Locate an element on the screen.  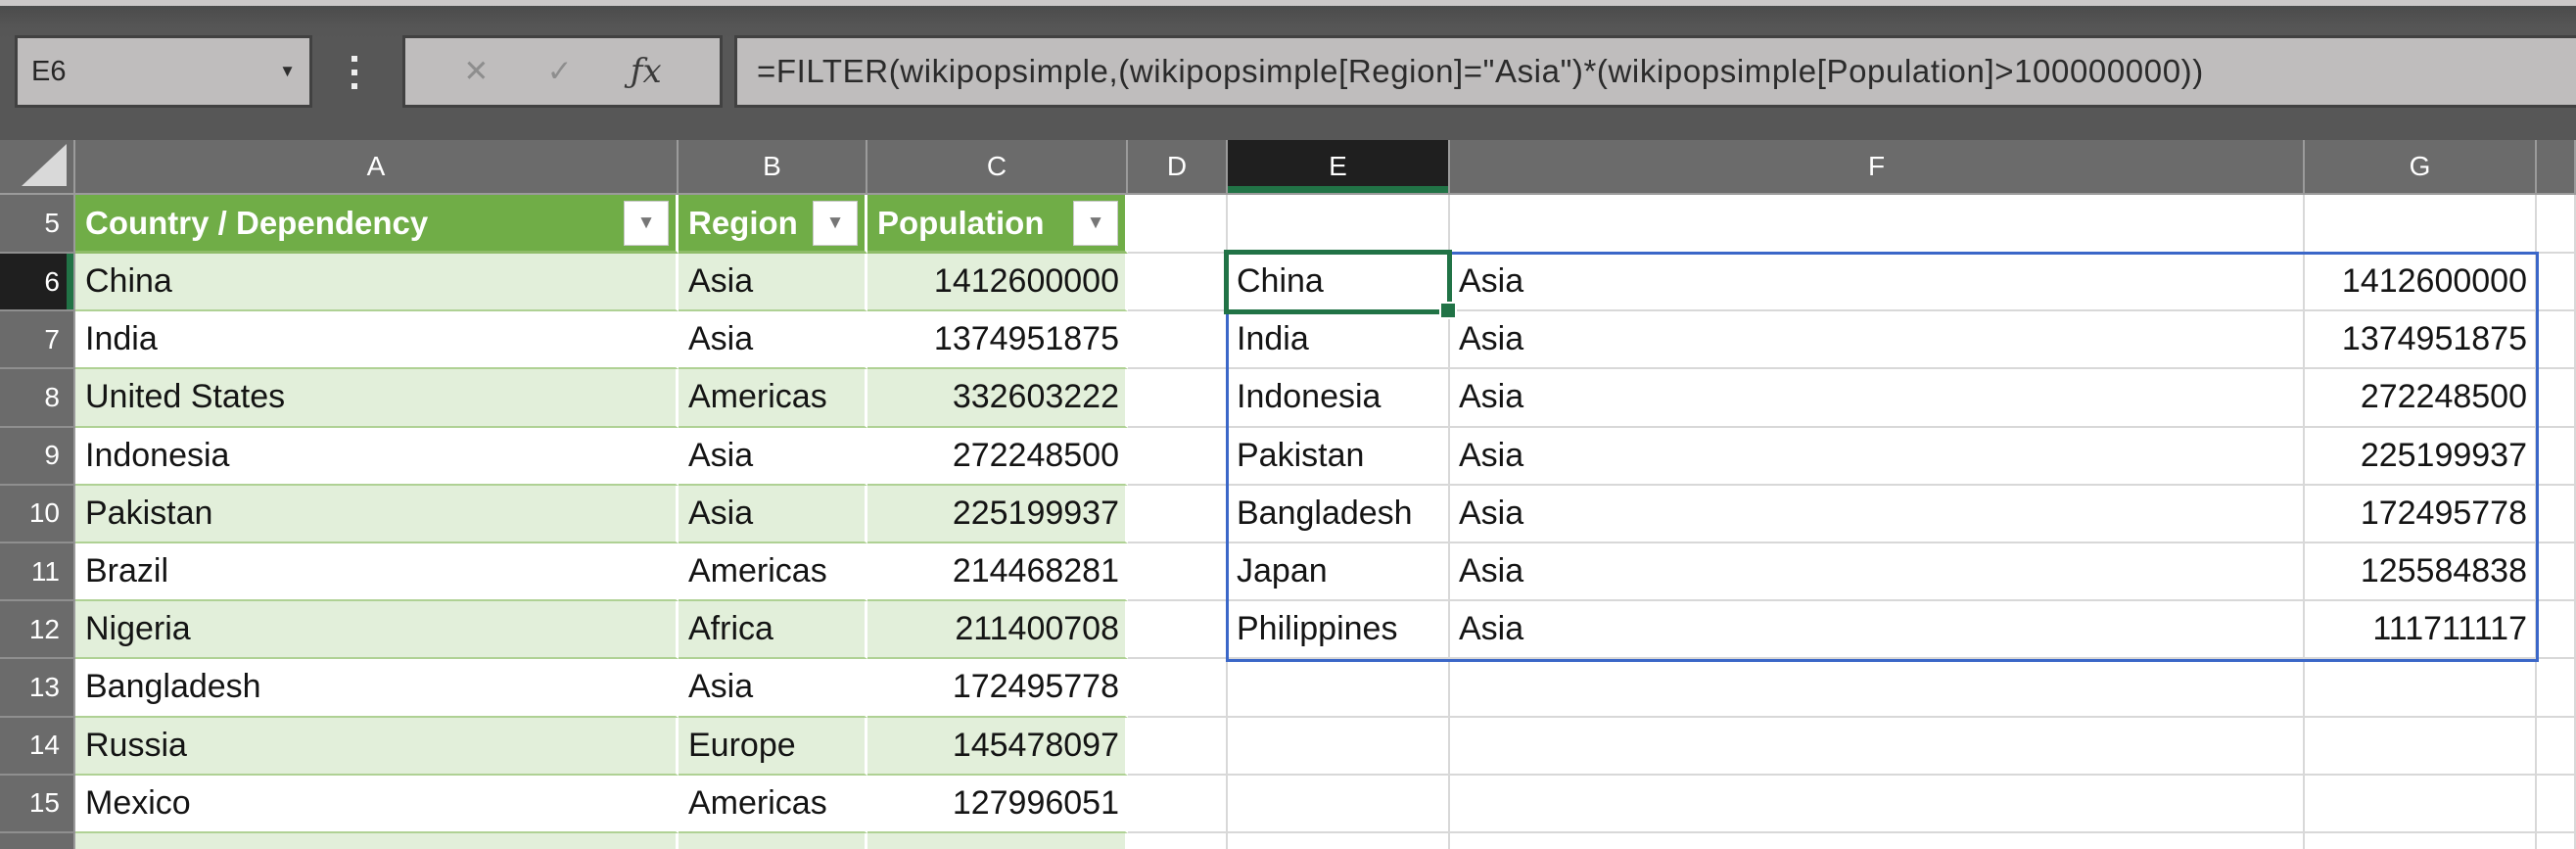
column-header-a: A is located at coordinates (377, 167).